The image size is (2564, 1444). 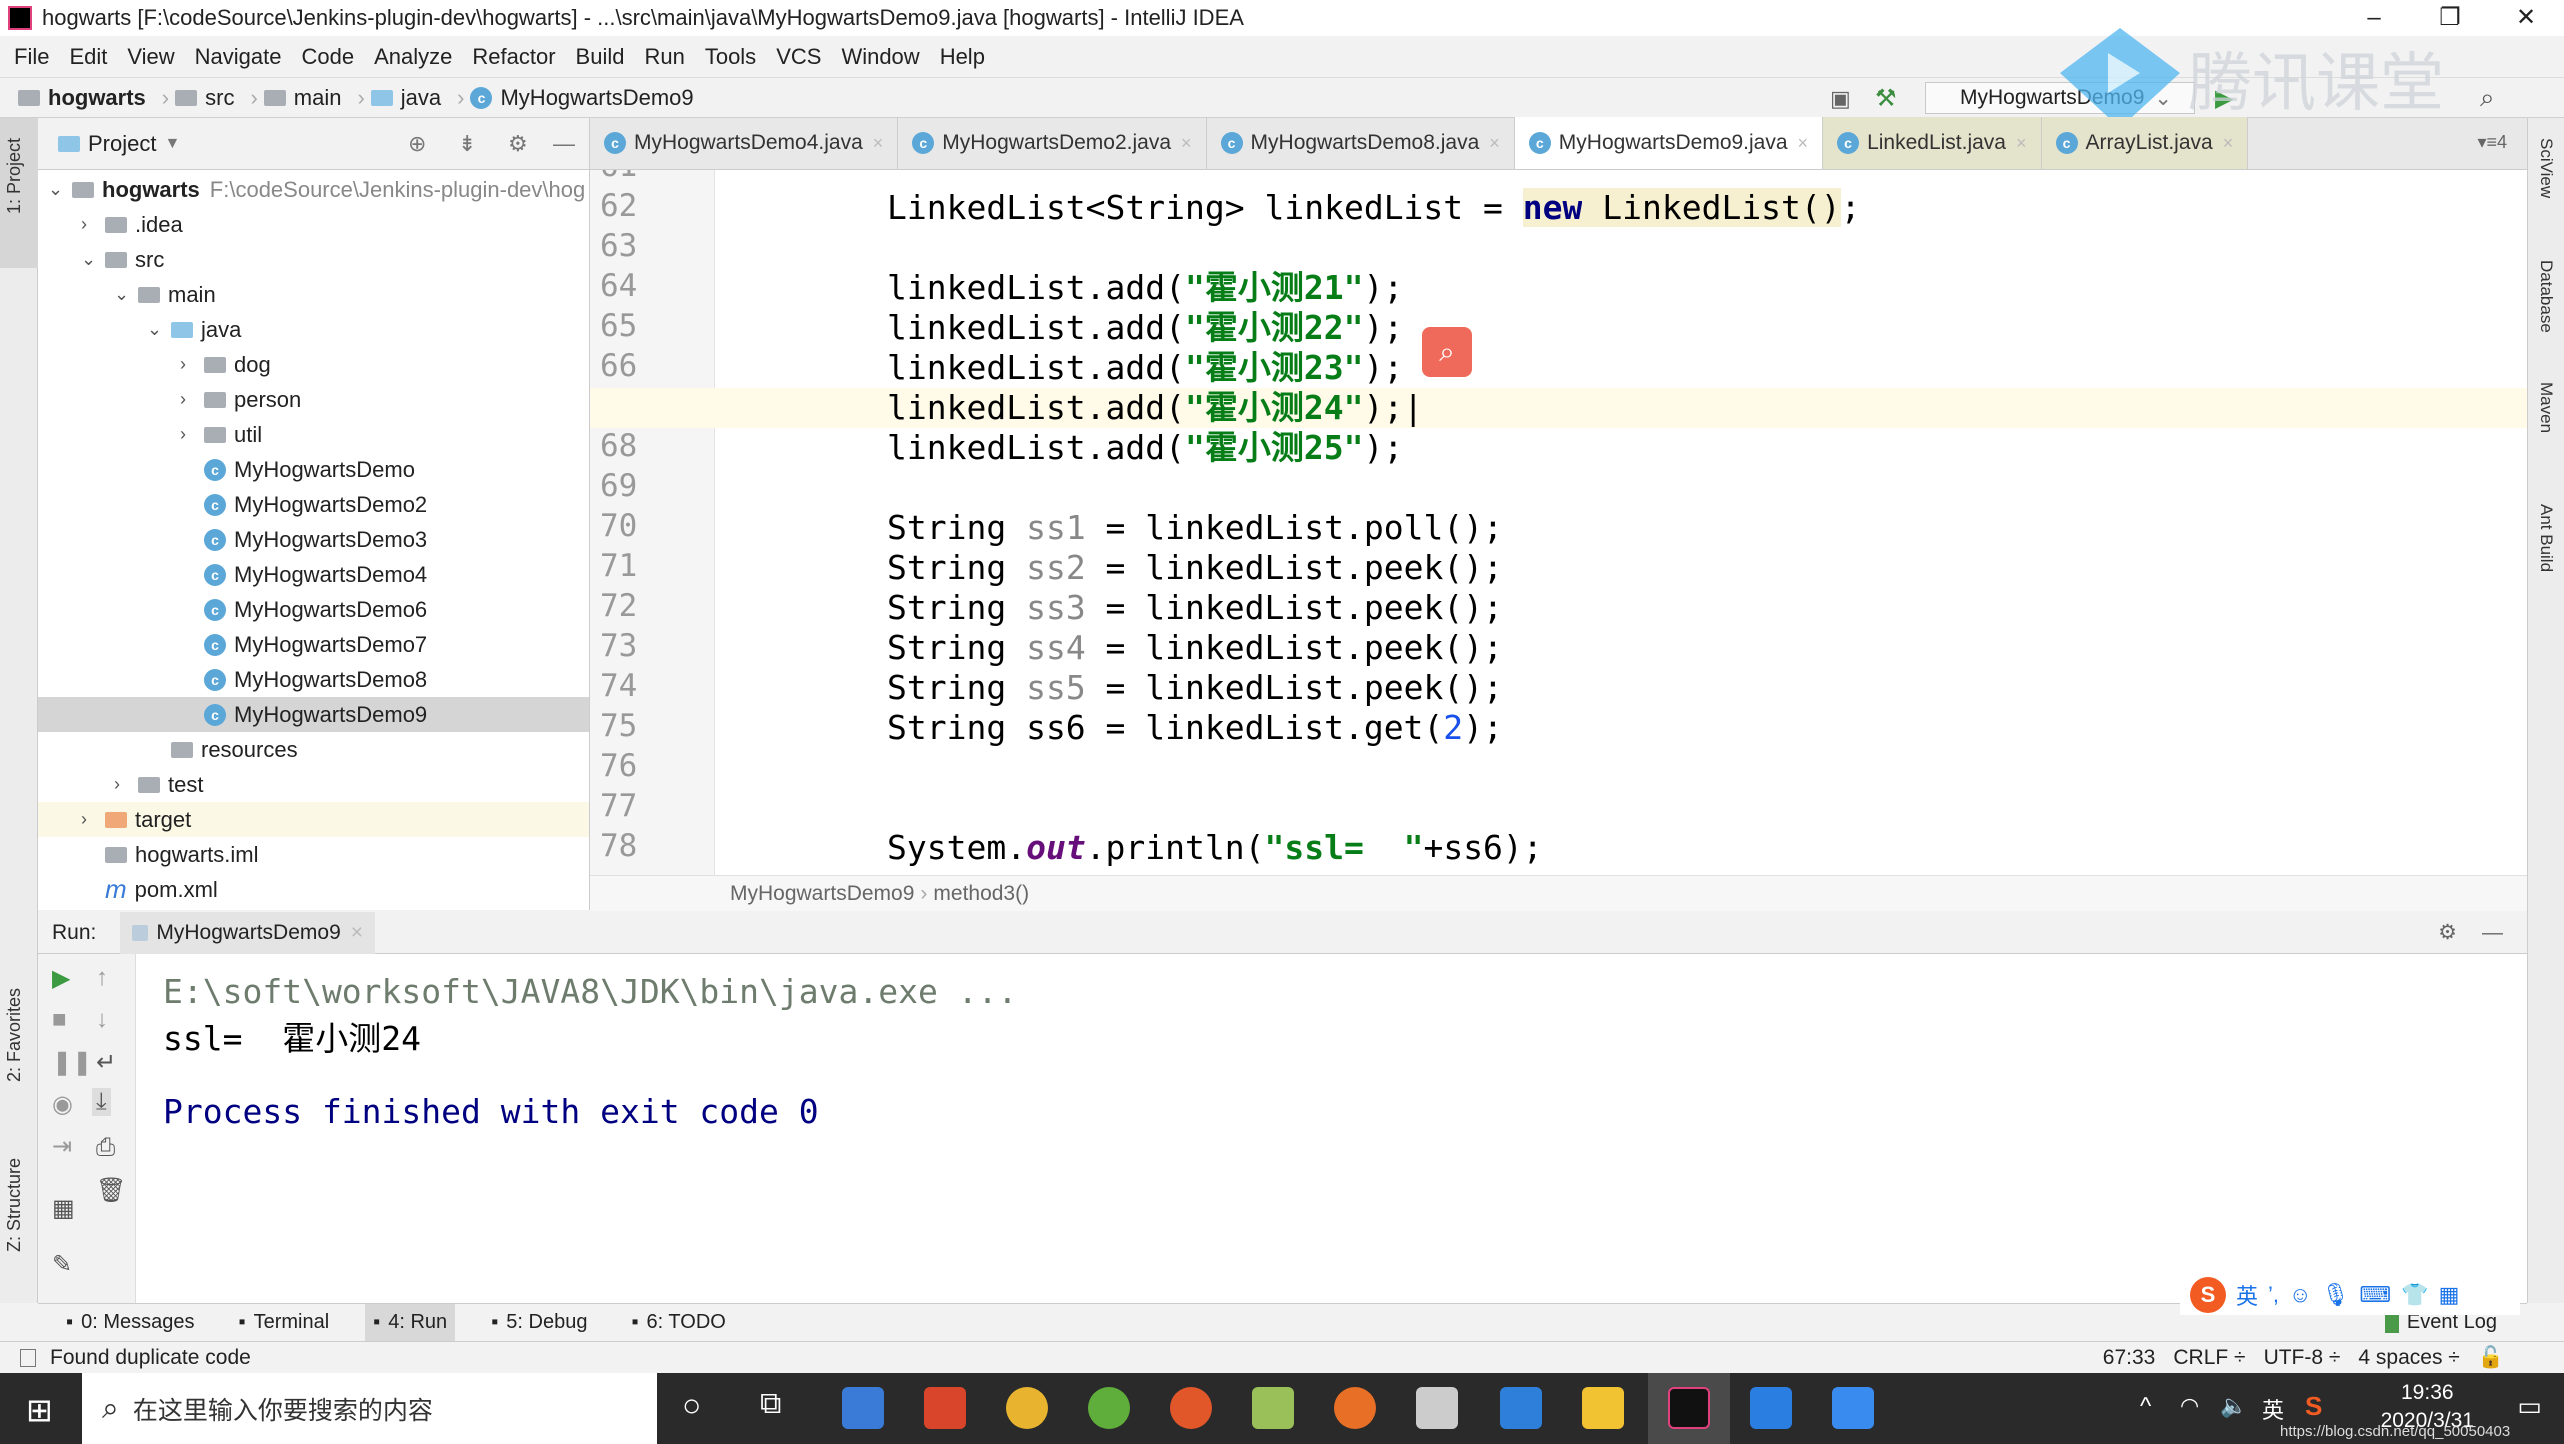 I want to click on tree-item: hogwarts.iml, so click(x=313, y=854).